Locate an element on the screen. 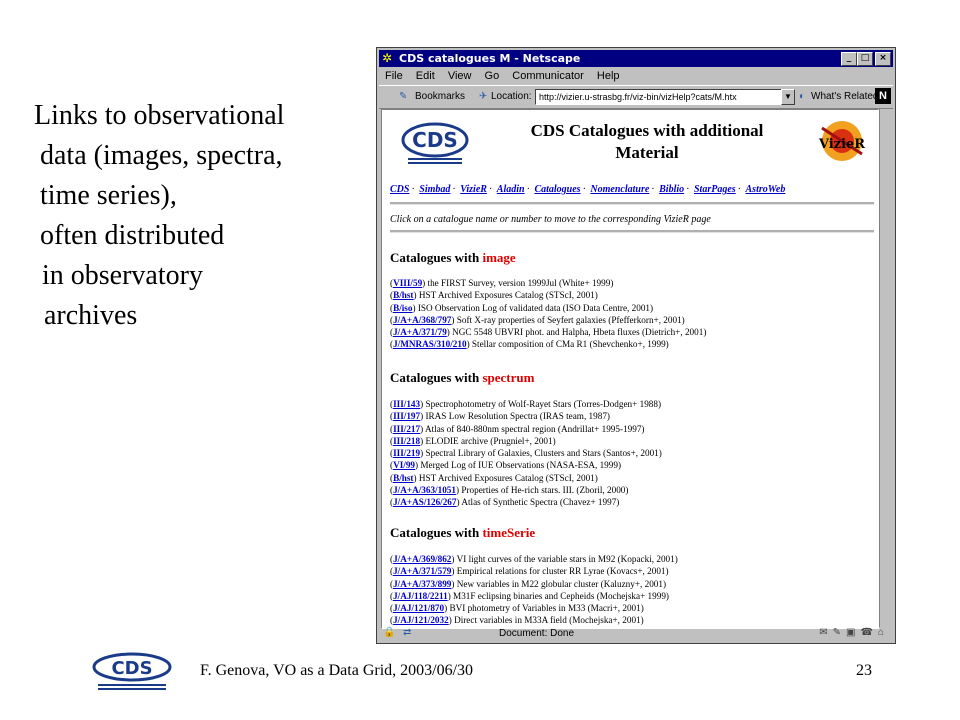 Image resolution: width=960 pixels, height=720 pixels. svg-text: CDS is located at coordinates (435, 140).